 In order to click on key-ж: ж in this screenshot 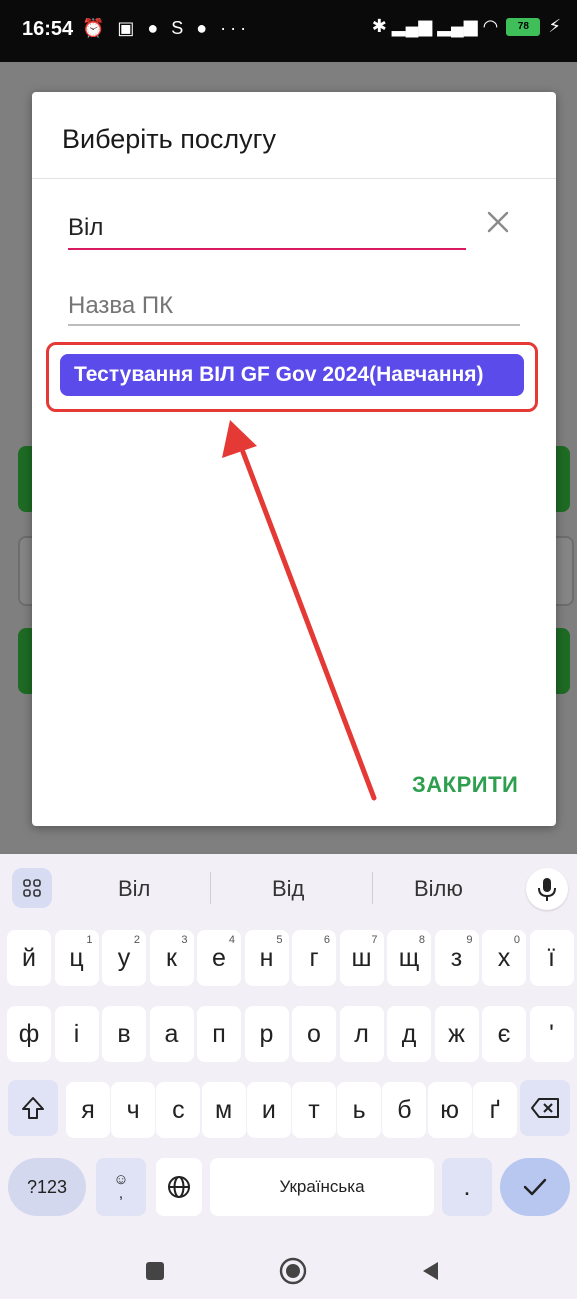, I will do `click(456, 1034)`.